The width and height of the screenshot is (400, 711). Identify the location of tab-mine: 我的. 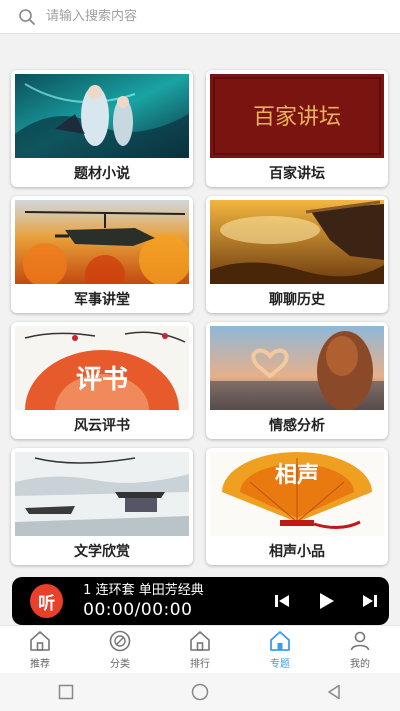
(360, 649).